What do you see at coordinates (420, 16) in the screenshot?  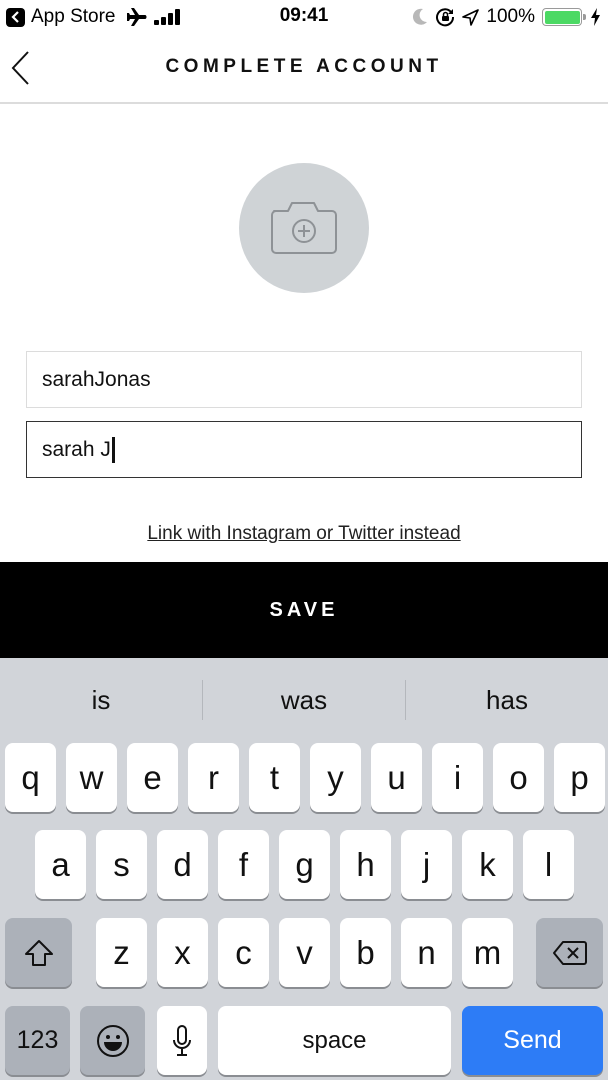 I see `moon-icon` at bounding box center [420, 16].